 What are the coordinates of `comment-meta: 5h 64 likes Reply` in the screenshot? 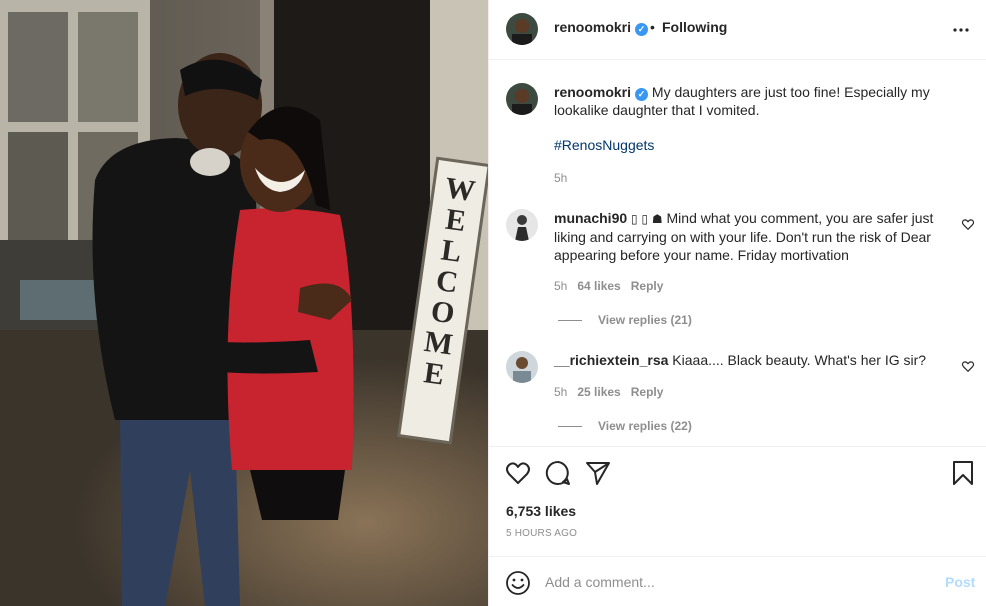 It's located at (613, 286).